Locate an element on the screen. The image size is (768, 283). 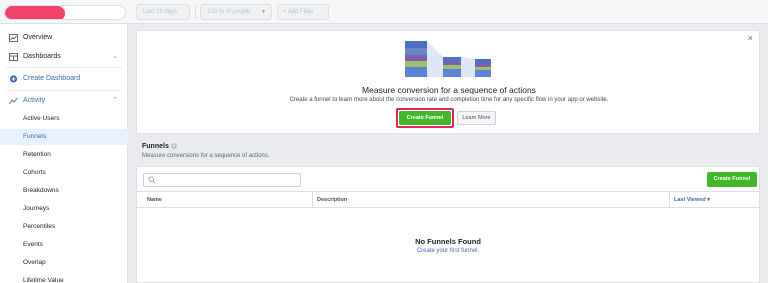
sidebar-item-label: Activity is located at coordinates (34, 100).